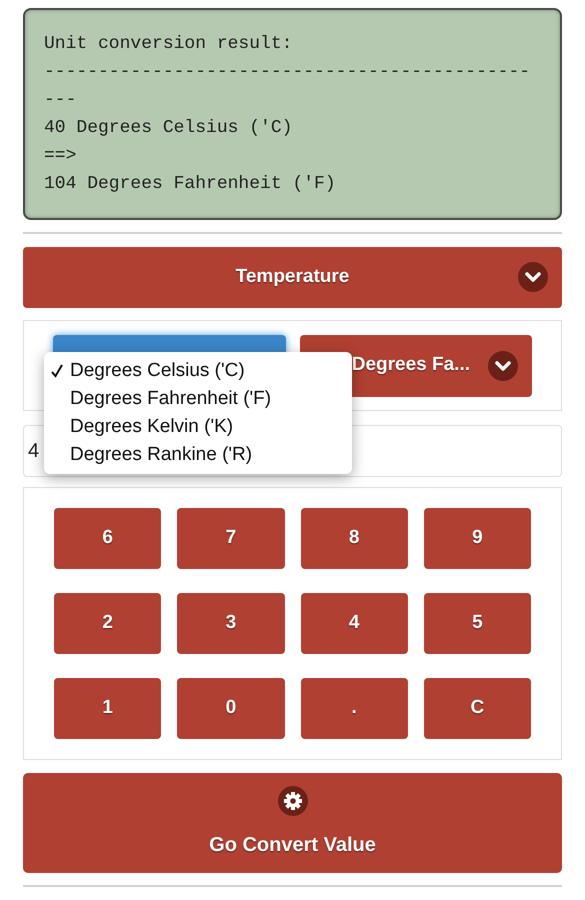  What do you see at coordinates (171, 398) in the screenshot?
I see `option-label: Degrees Fahrenheit ('F)` at bounding box center [171, 398].